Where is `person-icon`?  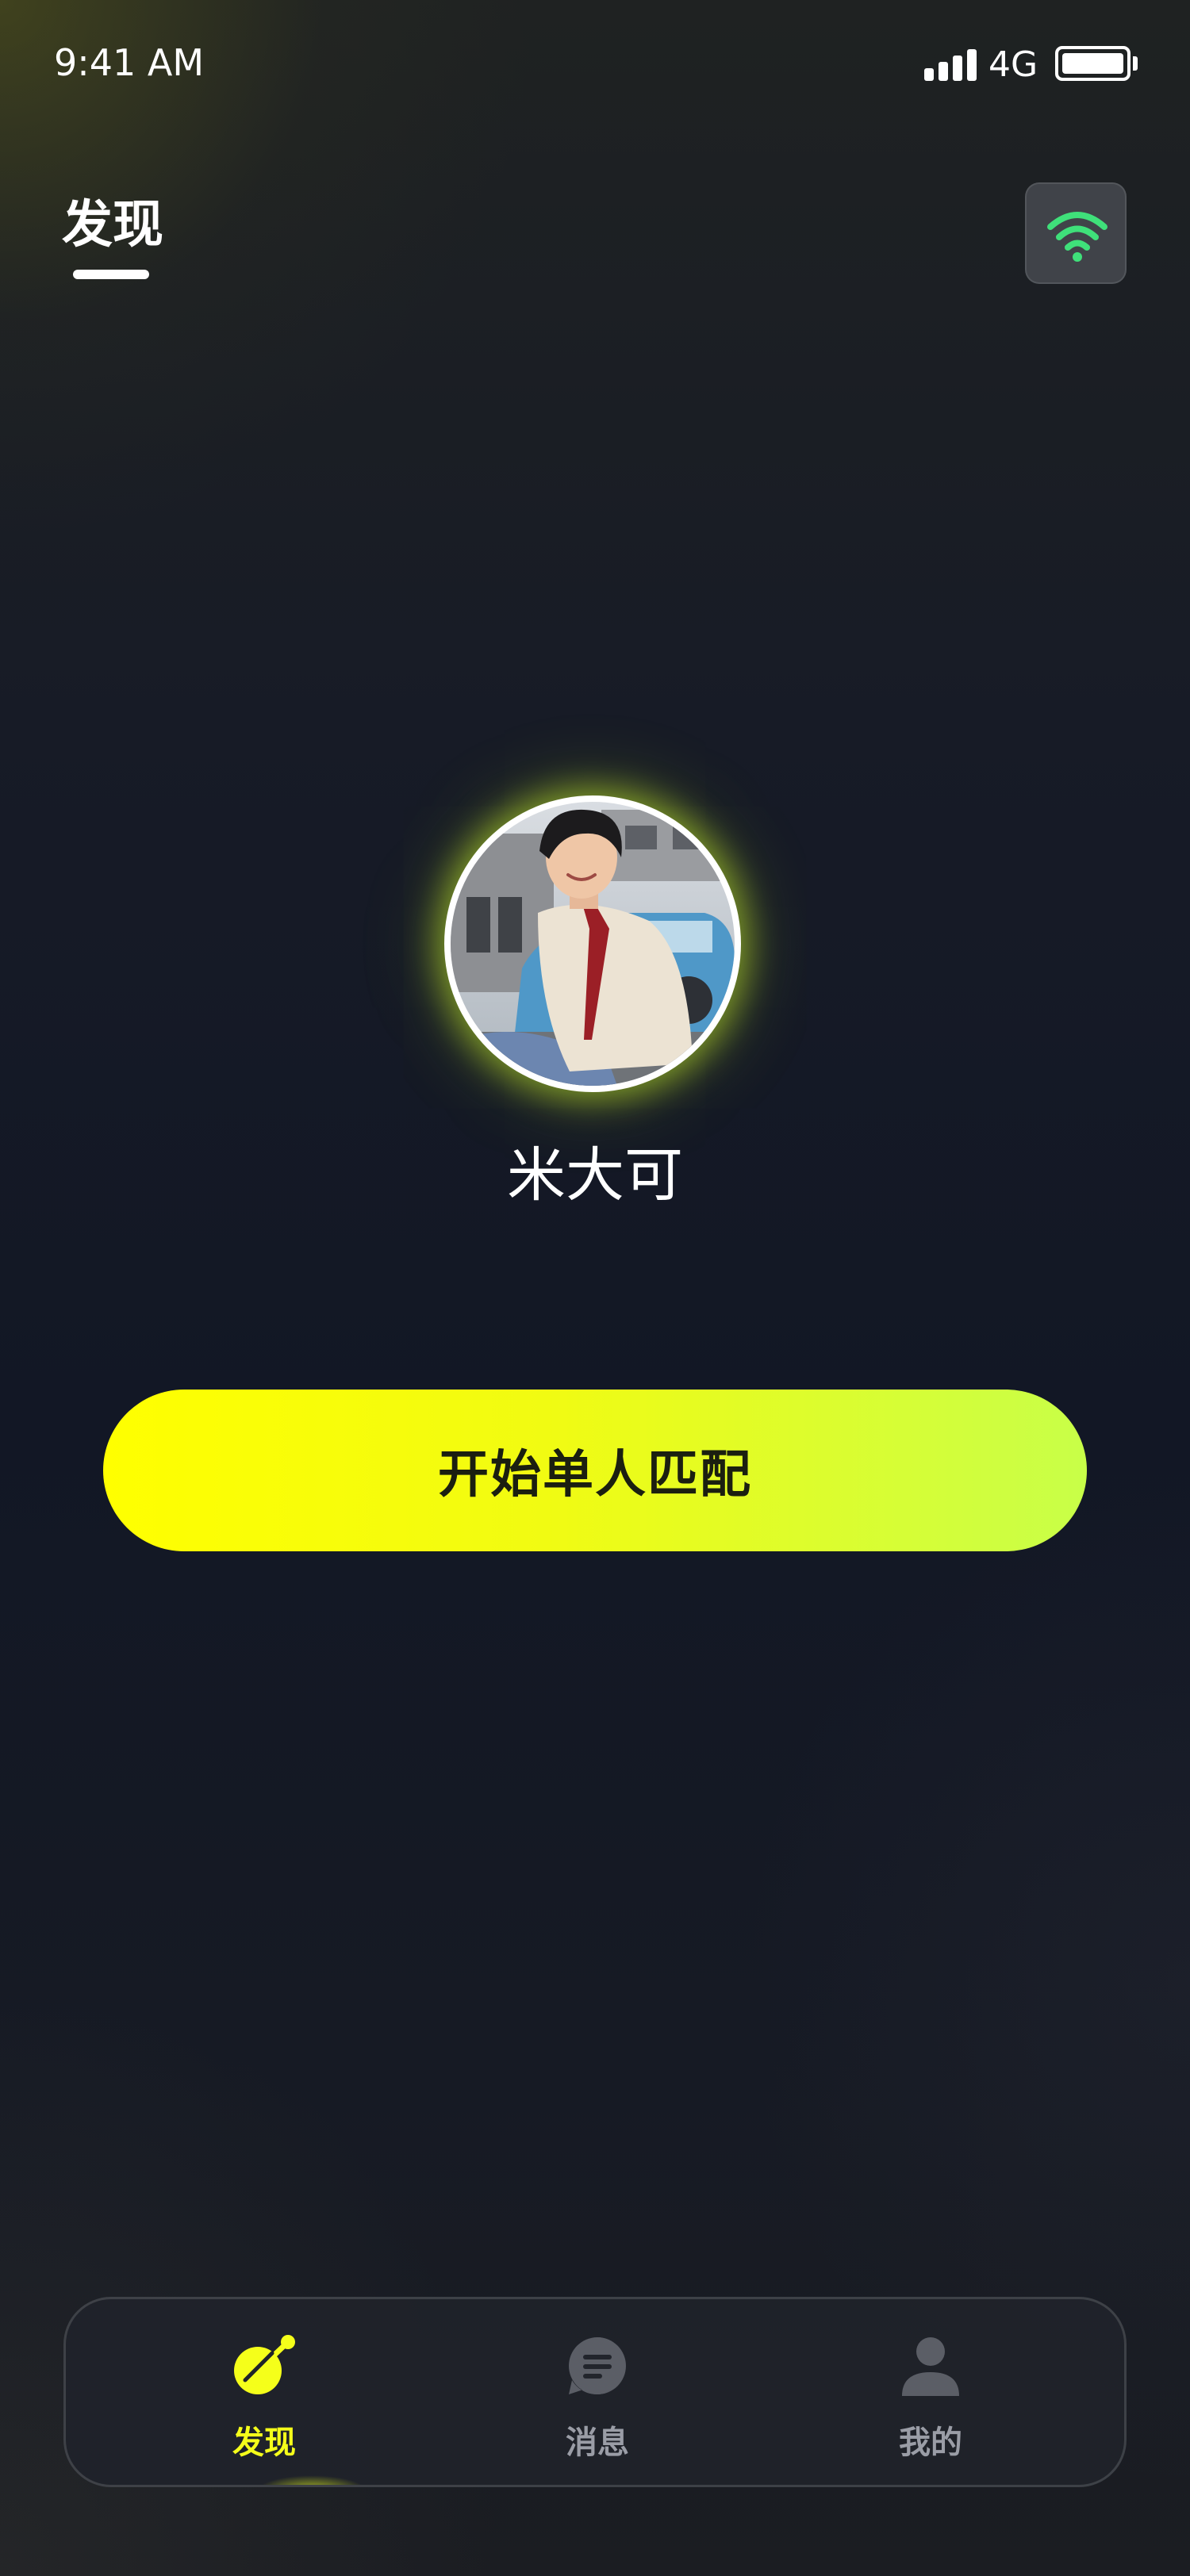
person-icon is located at coordinates (930, 2366).